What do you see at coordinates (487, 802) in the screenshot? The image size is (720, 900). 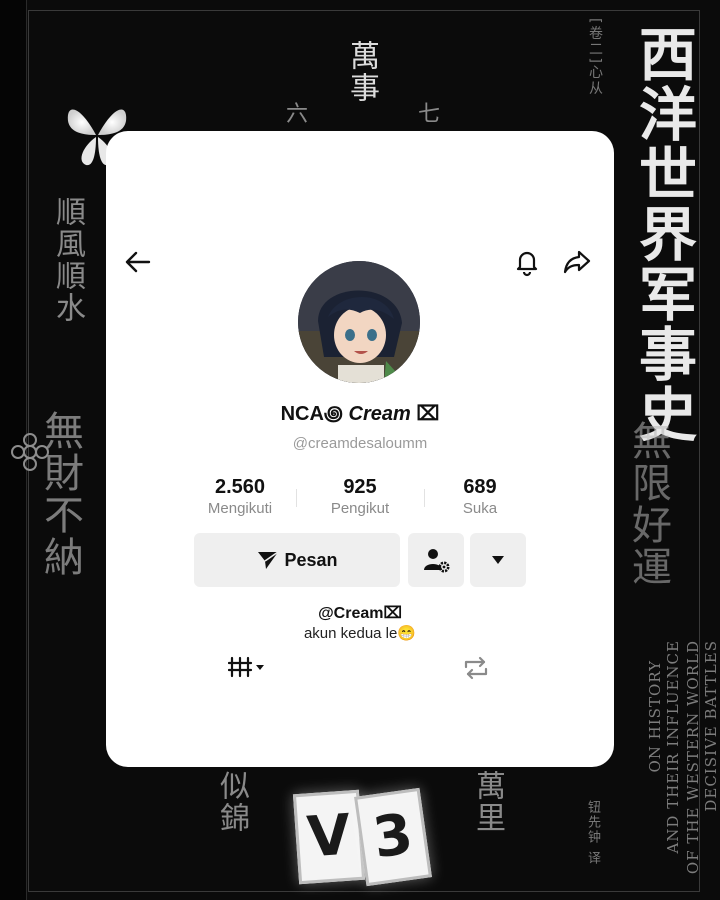 I see `bottom-calligraphy-right: 萬里` at bounding box center [487, 802].